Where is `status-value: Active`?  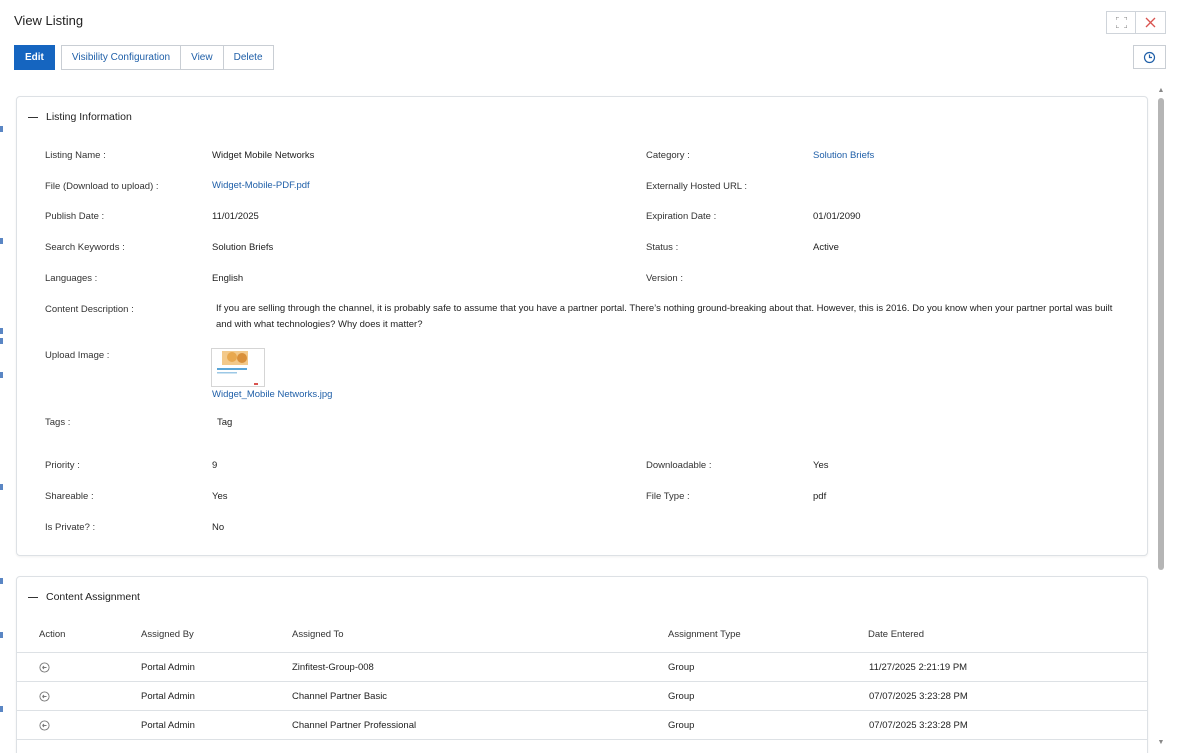
status-value: Active is located at coordinates (826, 247).